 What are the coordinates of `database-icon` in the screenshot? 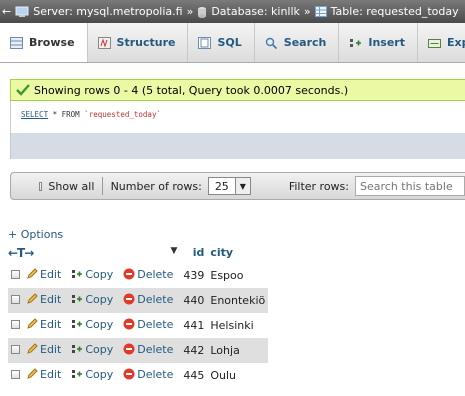 It's located at (202, 12).